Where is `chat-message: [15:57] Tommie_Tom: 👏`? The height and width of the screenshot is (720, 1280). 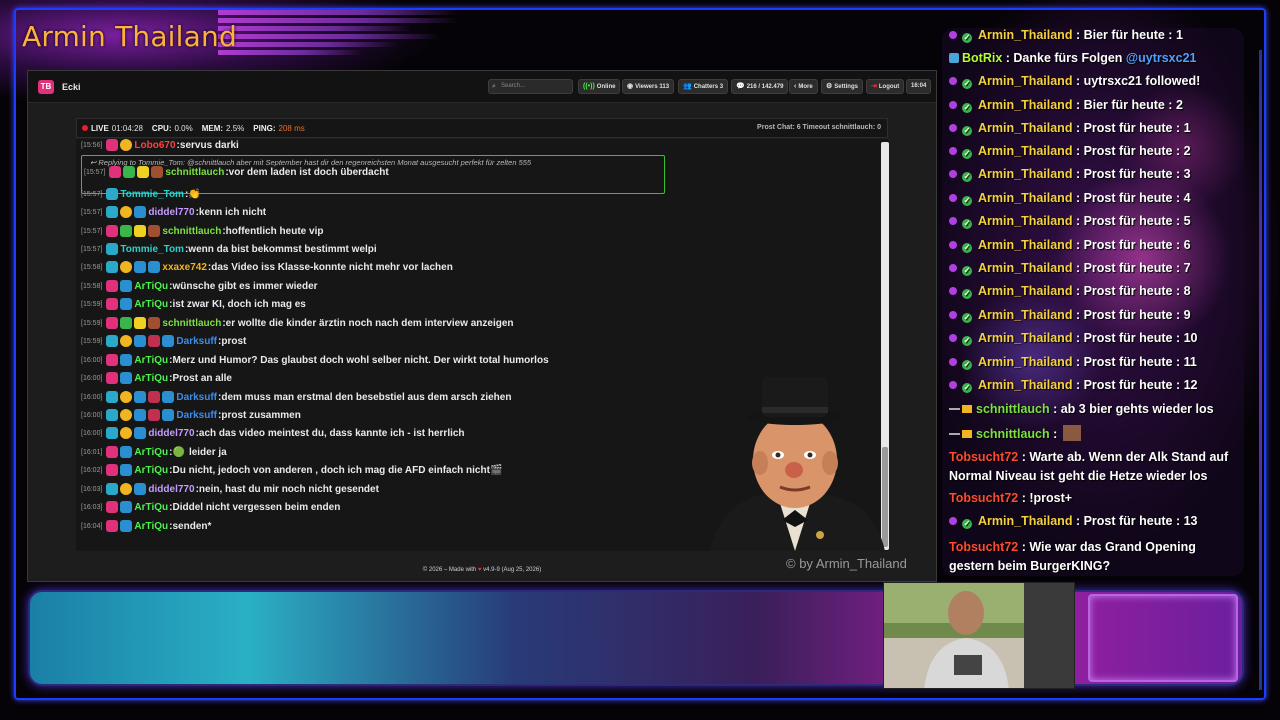 chat-message: [15:57] Tommie_Tom: 👏 is located at coordinates (143, 194).